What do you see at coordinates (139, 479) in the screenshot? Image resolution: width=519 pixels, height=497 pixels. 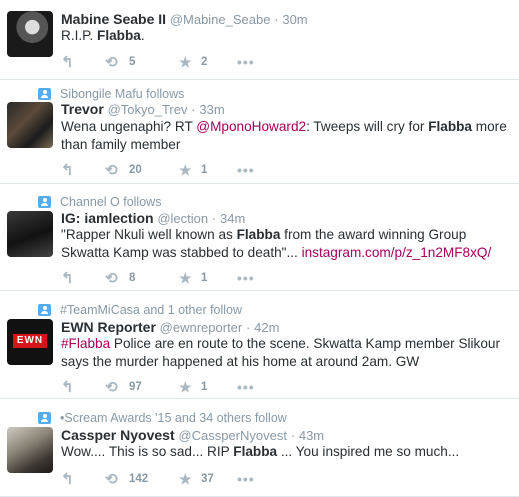 I see `retweet-count: 142` at bounding box center [139, 479].